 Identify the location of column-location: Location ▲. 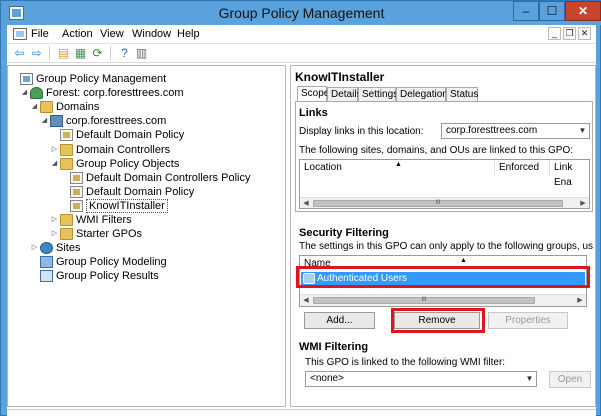
(397, 167).